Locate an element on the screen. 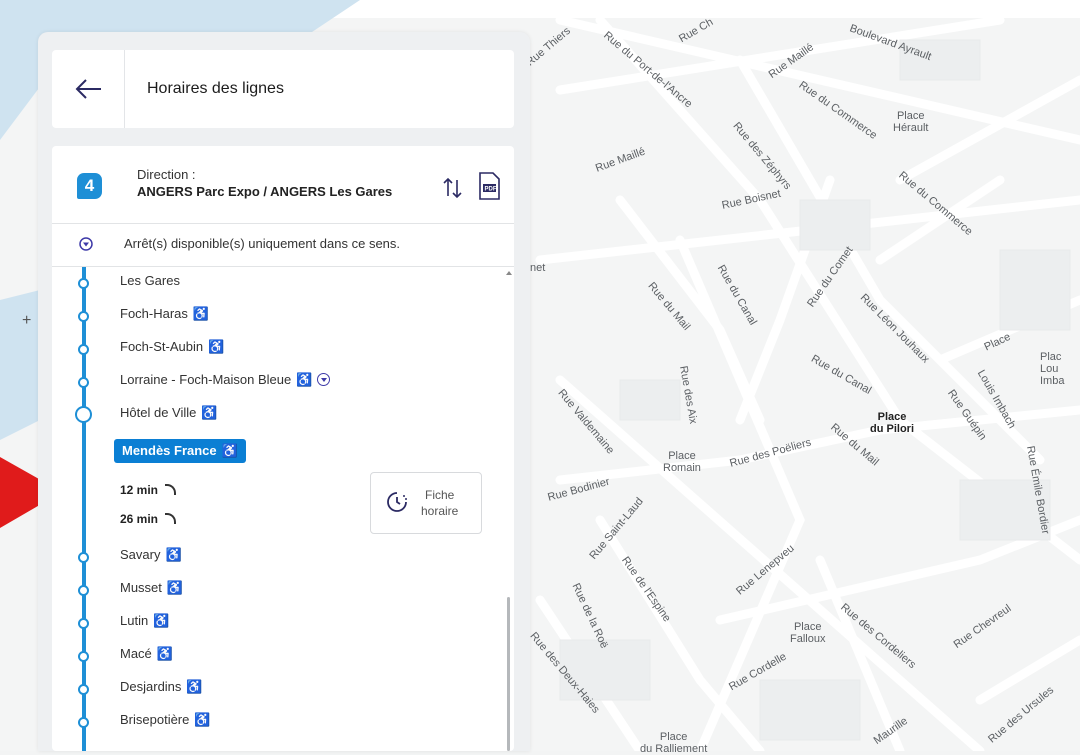 This screenshot has width=1080, height=755. divider is located at coordinates (283, 223).